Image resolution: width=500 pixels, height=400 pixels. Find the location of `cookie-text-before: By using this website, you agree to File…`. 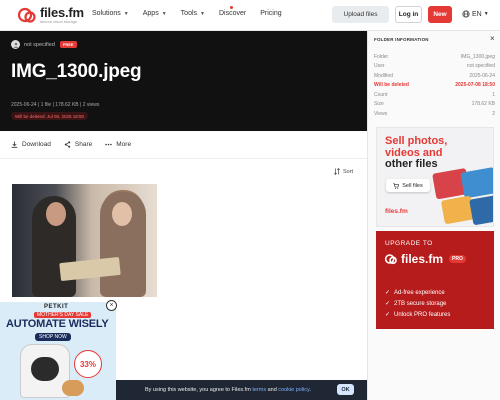

cookie-text-before: By using this website, you agree to File… is located at coordinates (199, 390).